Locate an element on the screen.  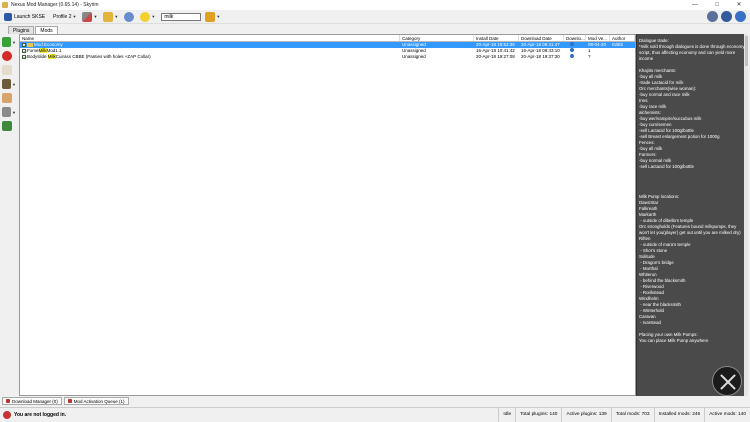
tools-button: ▼ is located at coordinates (89, 17).